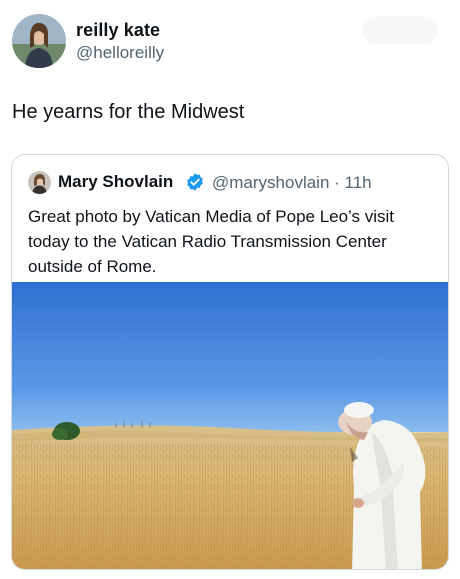 The image size is (460, 579). Describe the element at coordinates (292, 183) in the screenshot. I see `quoted-handle-time: @maryshovlain · 11h` at that location.